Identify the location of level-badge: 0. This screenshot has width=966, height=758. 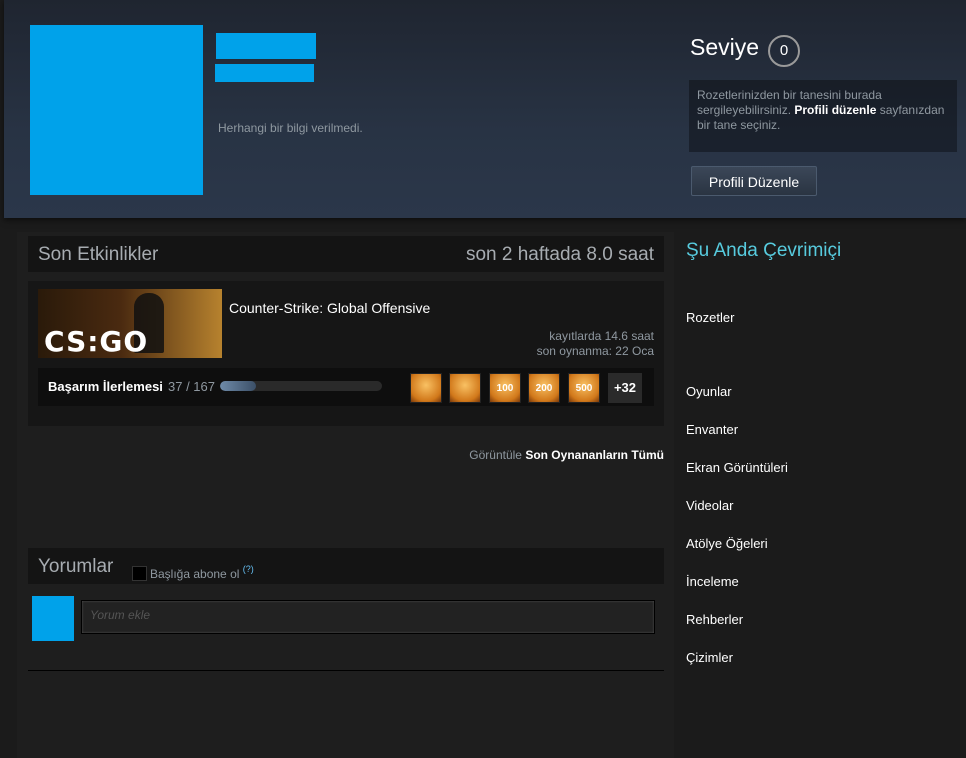
(784, 51).